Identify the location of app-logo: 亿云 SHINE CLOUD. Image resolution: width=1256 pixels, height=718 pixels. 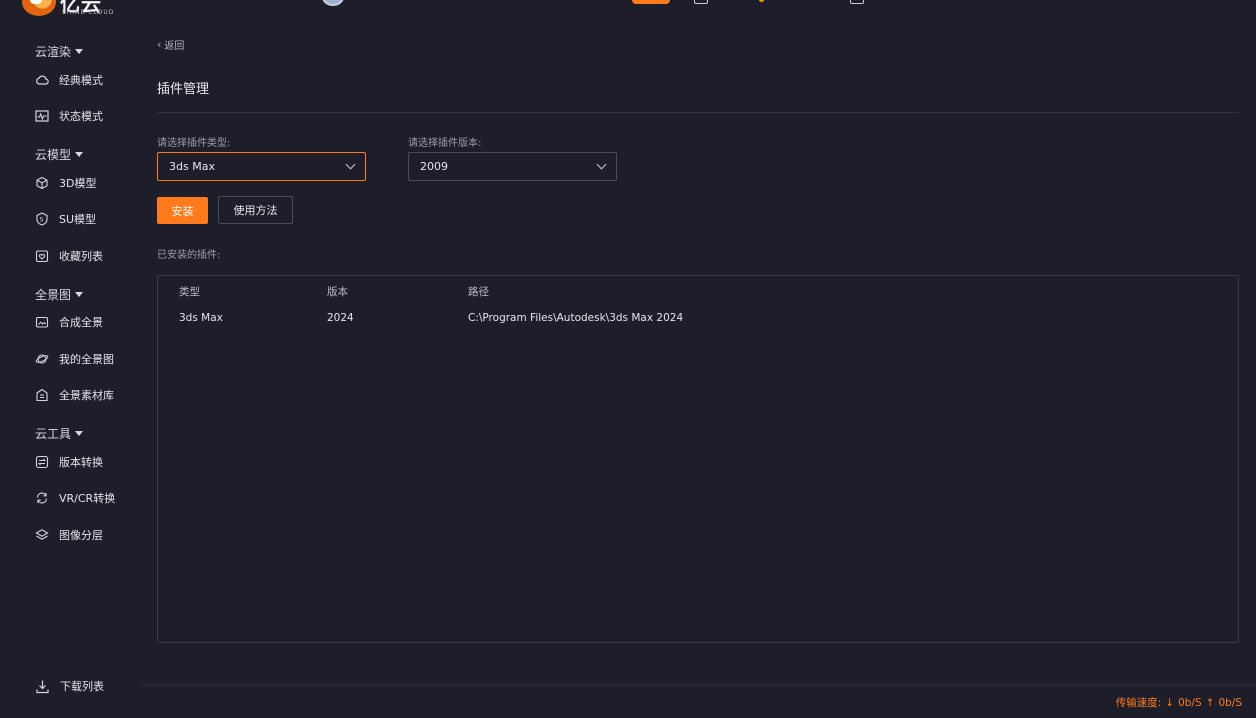
(72, 9).